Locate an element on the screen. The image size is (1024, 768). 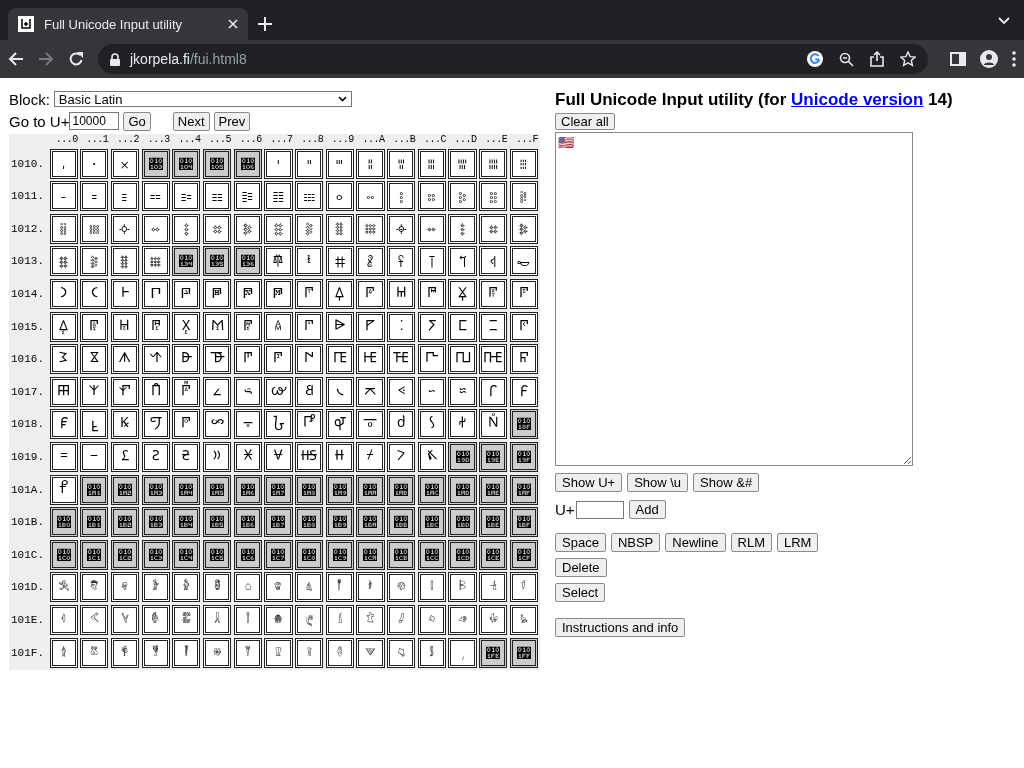
character-cell: 𐄀 is located at coordinates (63, 163).